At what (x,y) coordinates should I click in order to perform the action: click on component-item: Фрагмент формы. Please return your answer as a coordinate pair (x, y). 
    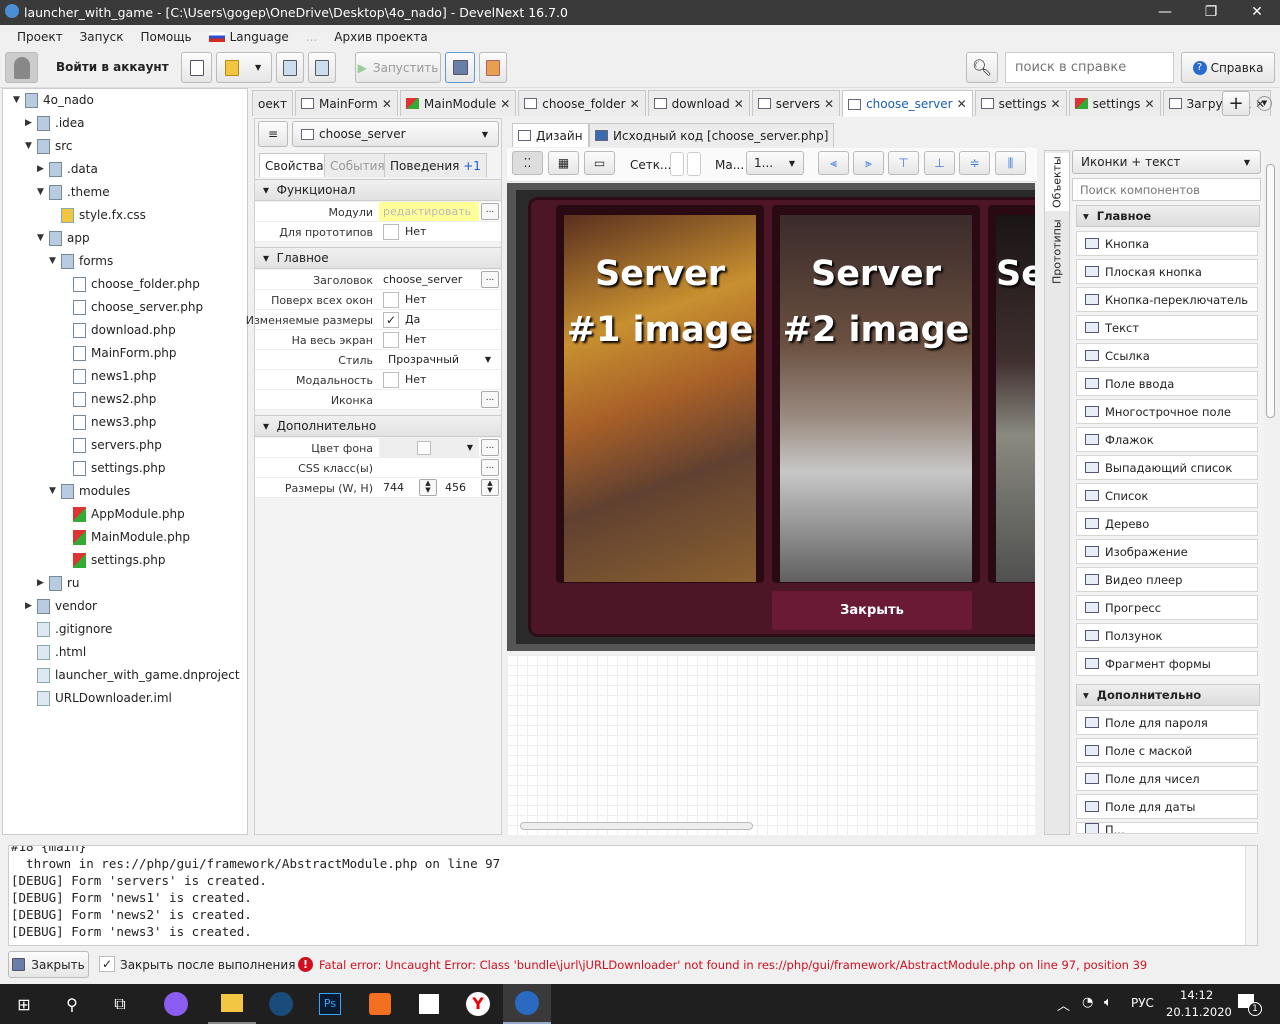
    Looking at the image, I should click on (1167, 663).